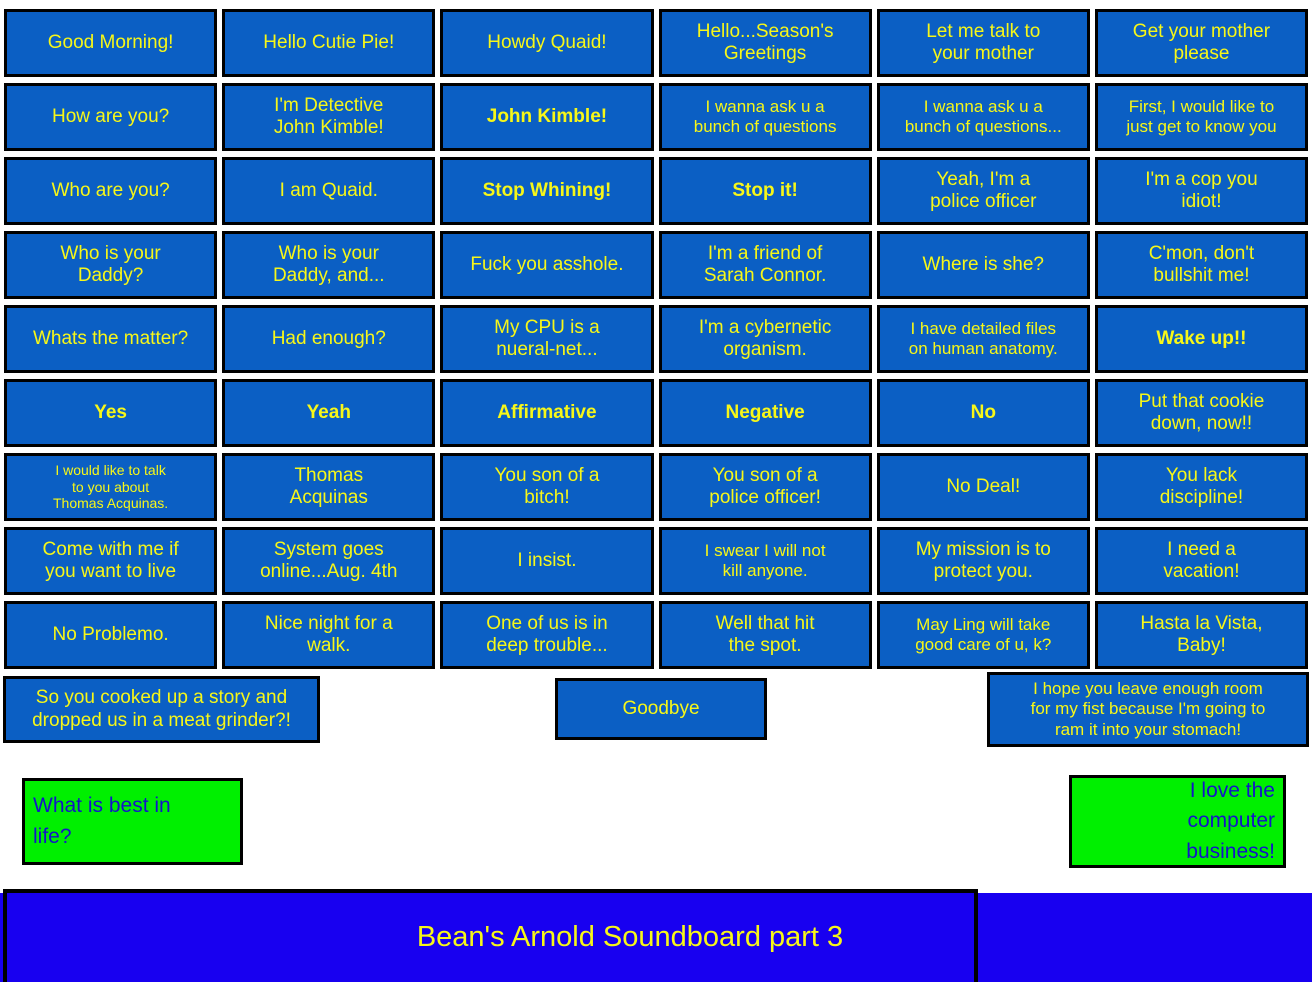 The width and height of the screenshot is (1312, 982). Describe the element at coordinates (111, 265) in the screenshot. I see `sound-button: Who is your Daddy?` at that location.